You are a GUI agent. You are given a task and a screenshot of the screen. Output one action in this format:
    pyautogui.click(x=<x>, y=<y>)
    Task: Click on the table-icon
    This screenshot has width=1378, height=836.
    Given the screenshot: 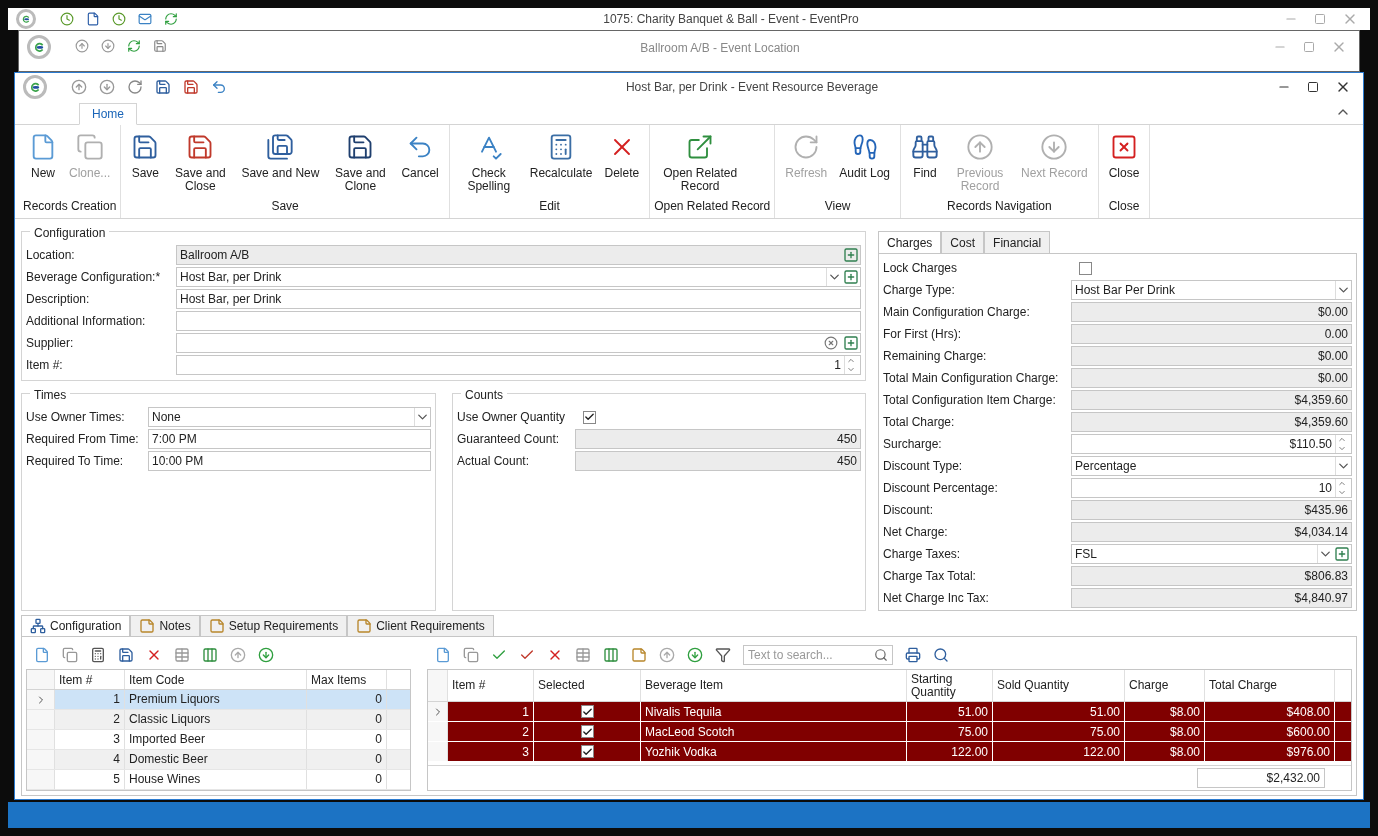 What is the action you would take?
    pyautogui.click(x=583, y=655)
    